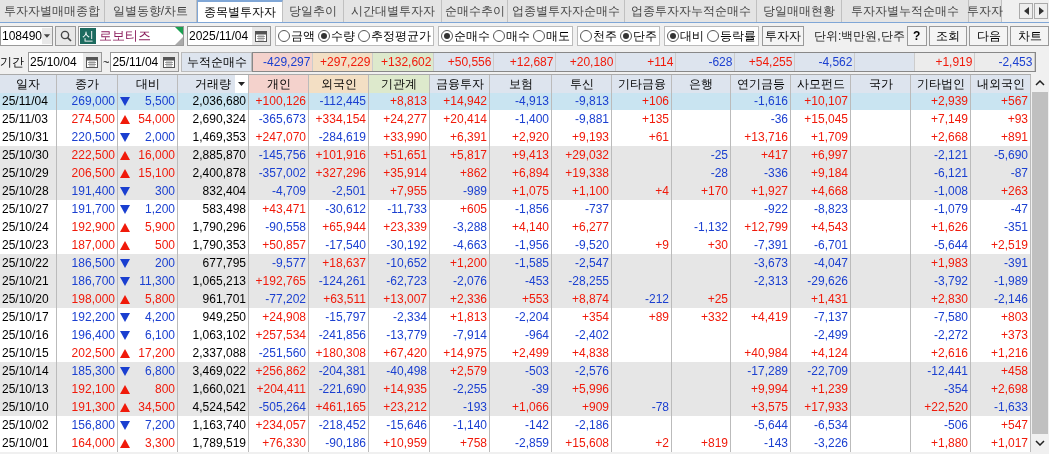  I want to click on radio-option: 대비, so click(685, 36).